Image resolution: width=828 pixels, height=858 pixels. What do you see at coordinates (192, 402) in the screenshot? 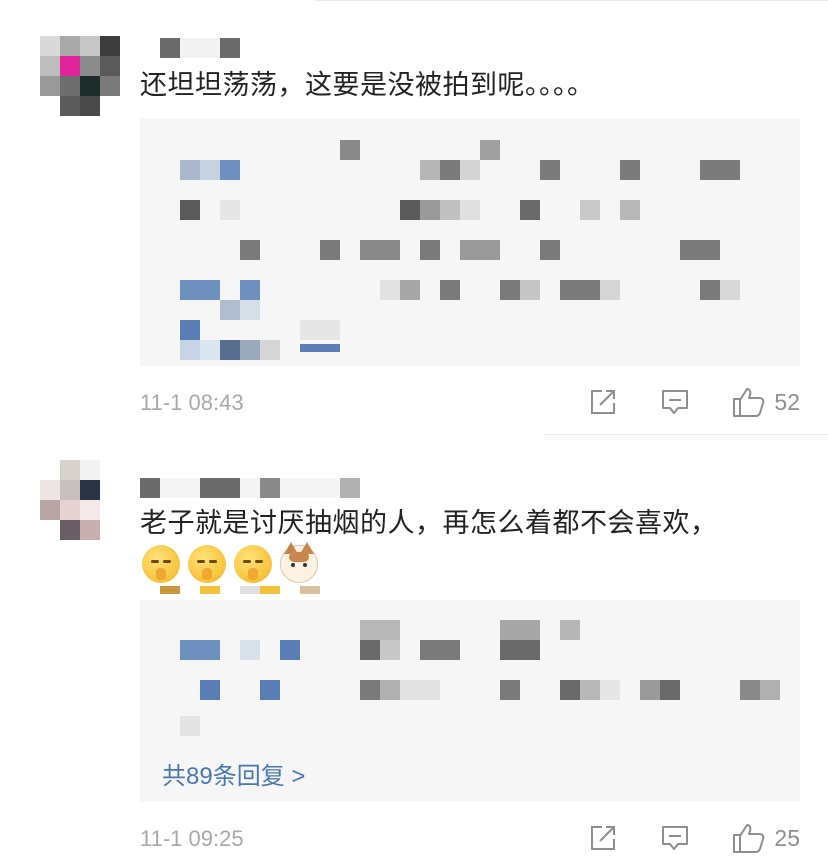
I see `timestamp: 11-1 08:43` at bounding box center [192, 402].